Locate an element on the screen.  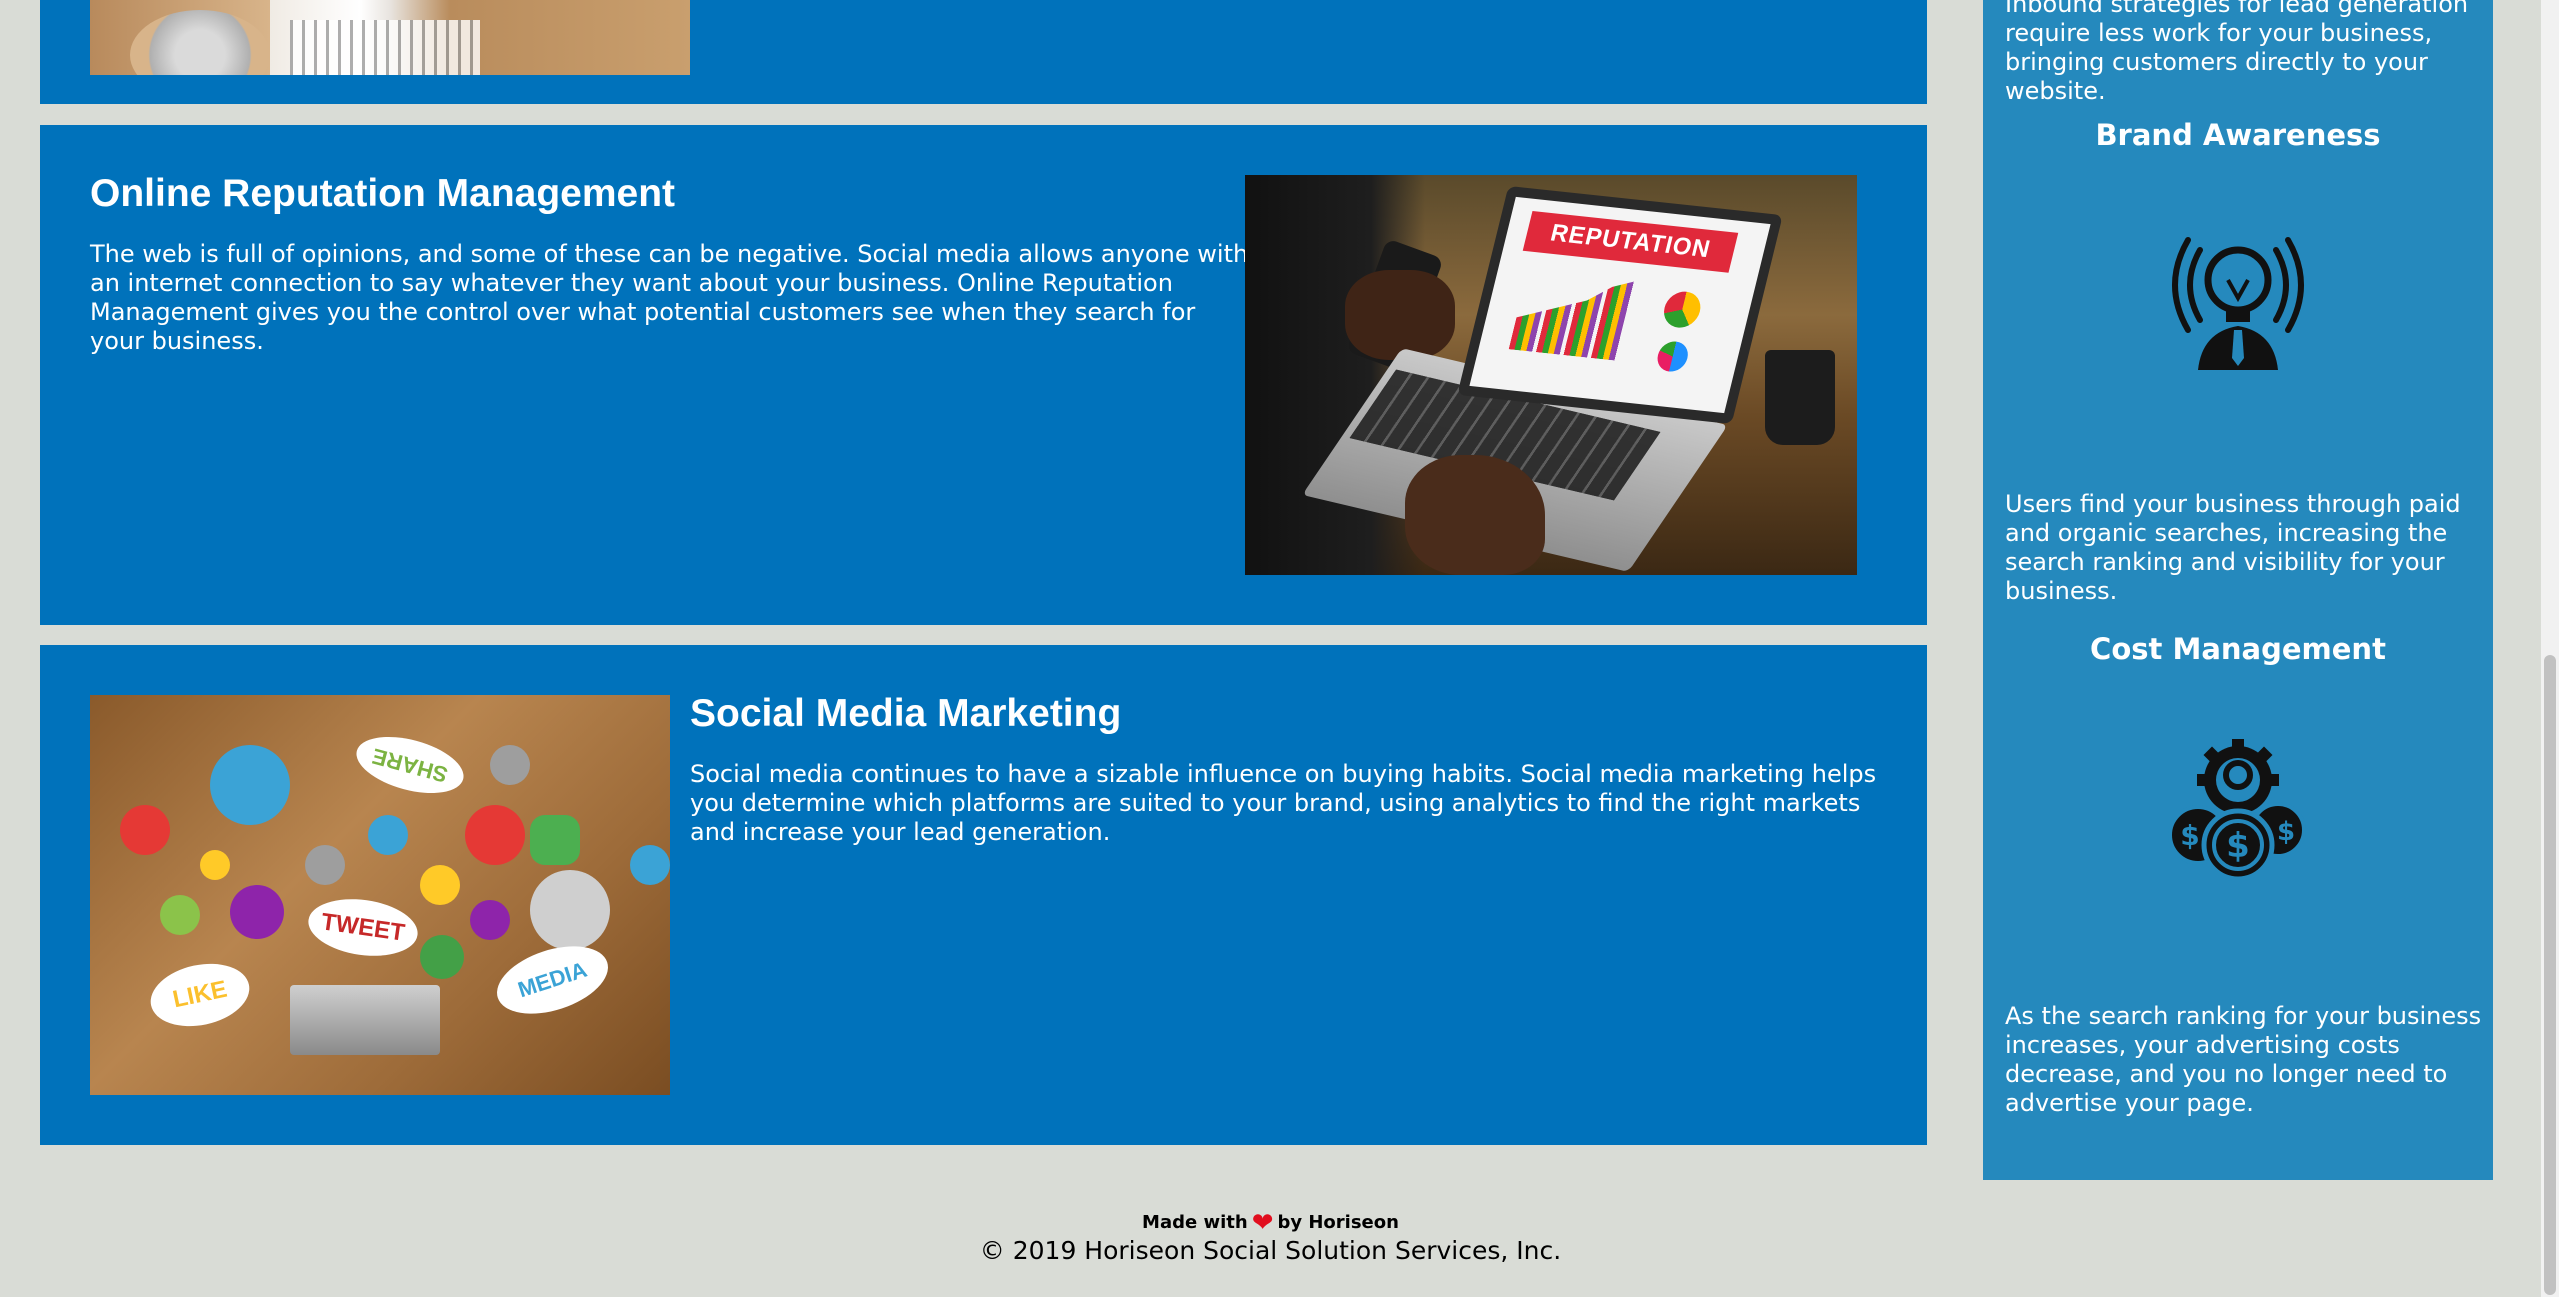
cost-management-title: Cost Management is located at coordinates (2238, 649).